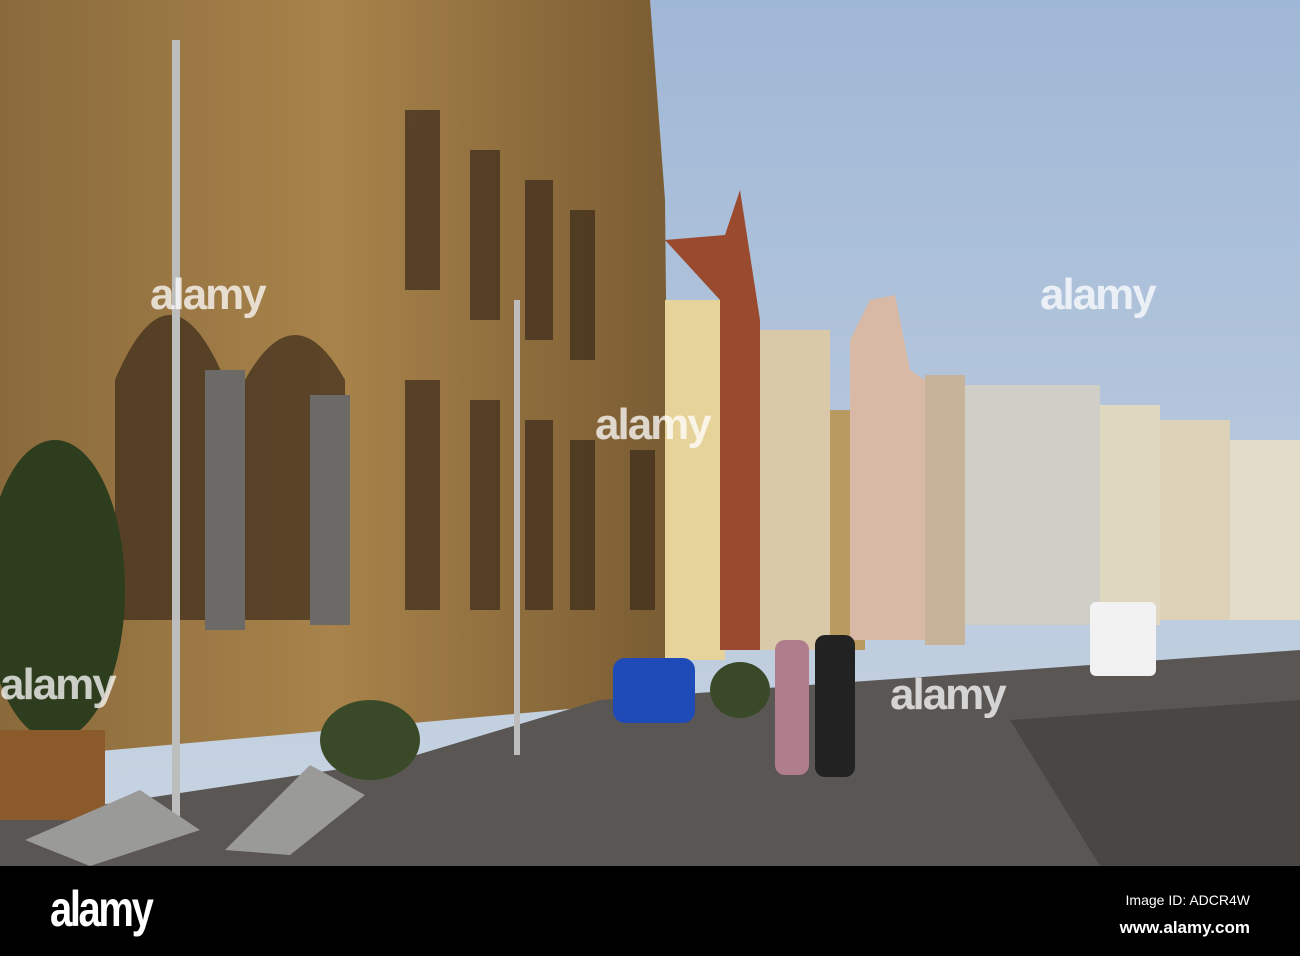 This screenshot has width=1300, height=956. What do you see at coordinates (1184, 927) in the screenshot?
I see `website-url: www.alamy.com` at bounding box center [1184, 927].